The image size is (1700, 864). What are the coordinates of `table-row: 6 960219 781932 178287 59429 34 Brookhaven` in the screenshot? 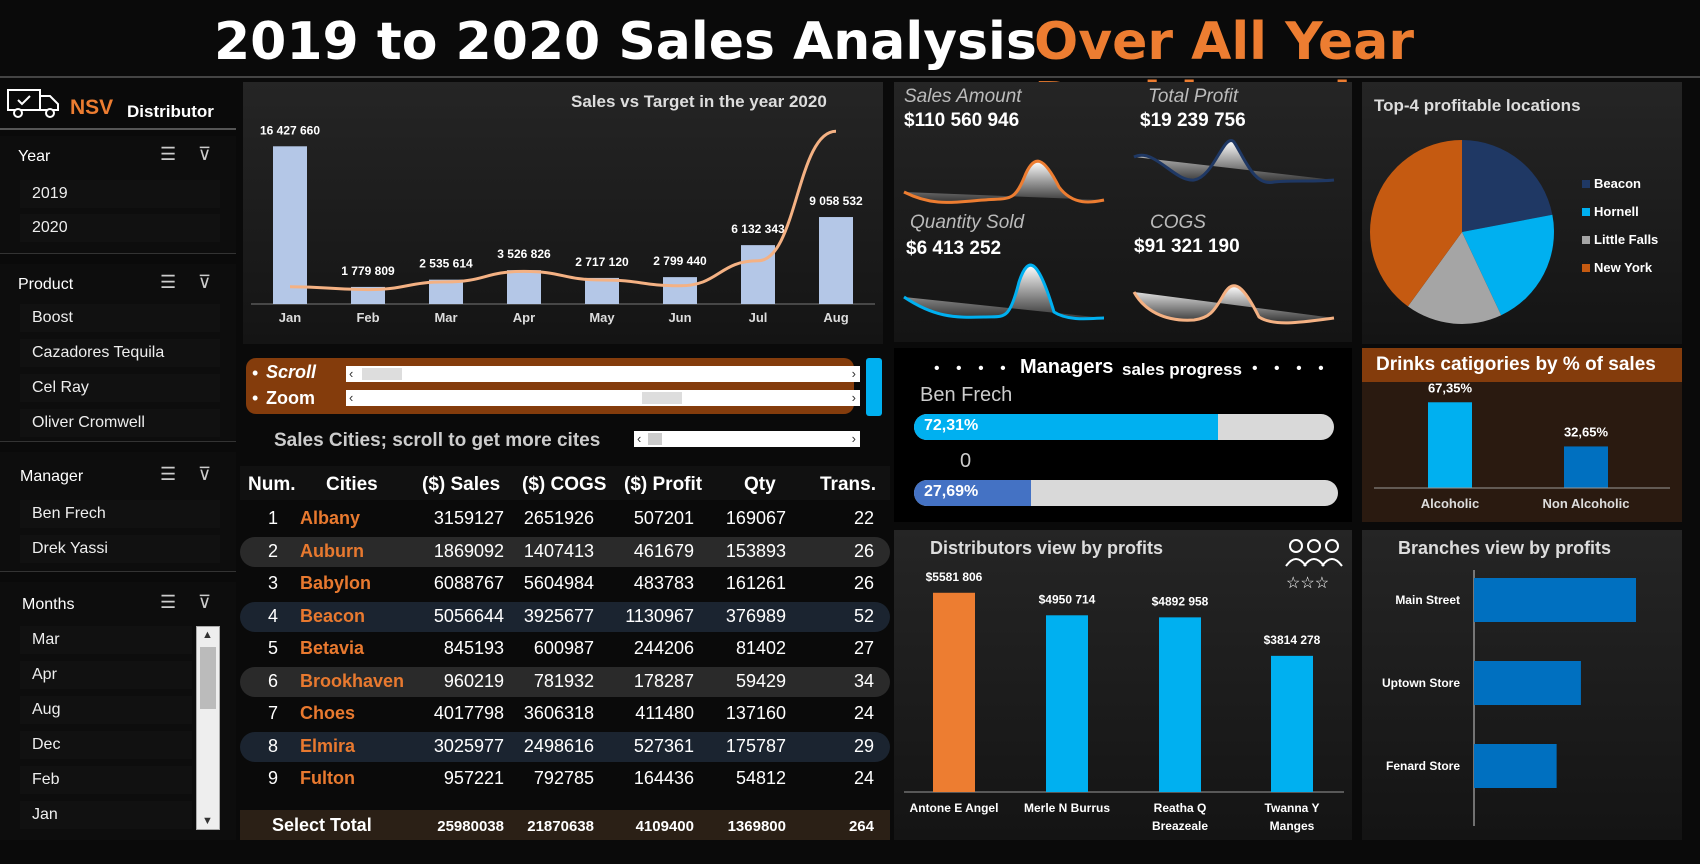 It's located at (565, 681).